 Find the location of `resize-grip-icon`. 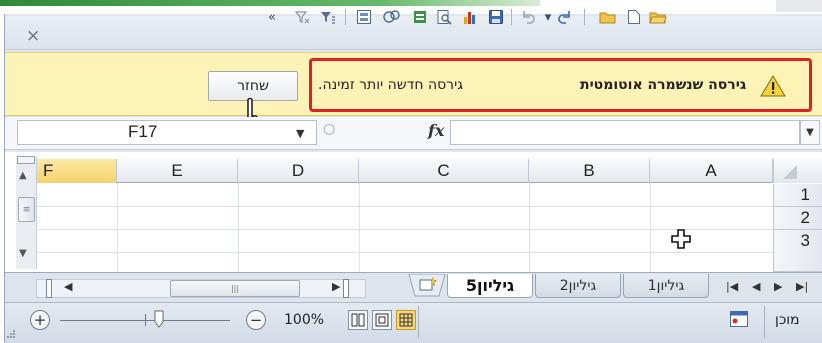

resize-grip-icon is located at coordinates (12, 333).